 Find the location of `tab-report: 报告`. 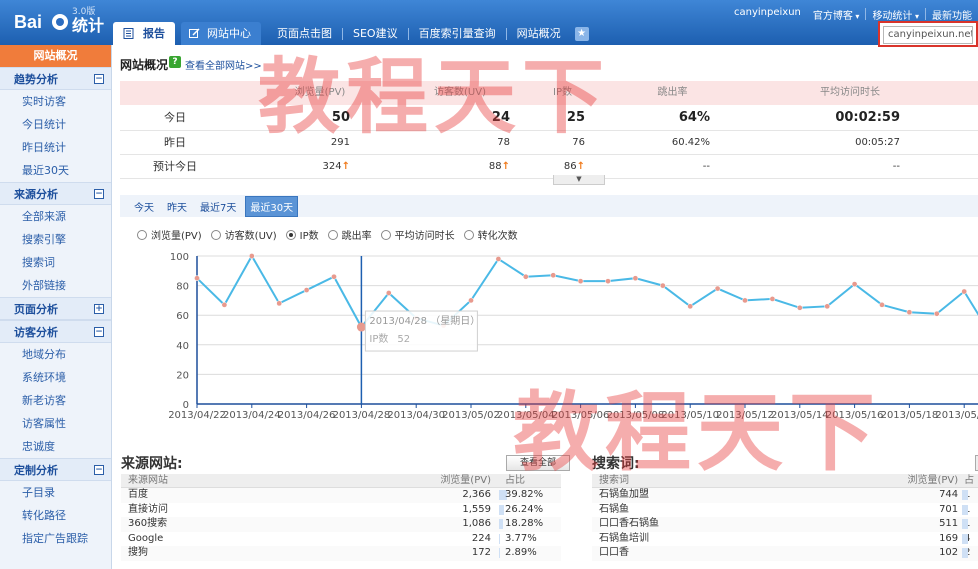

tab-report: 报告 is located at coordinates (144, 33).